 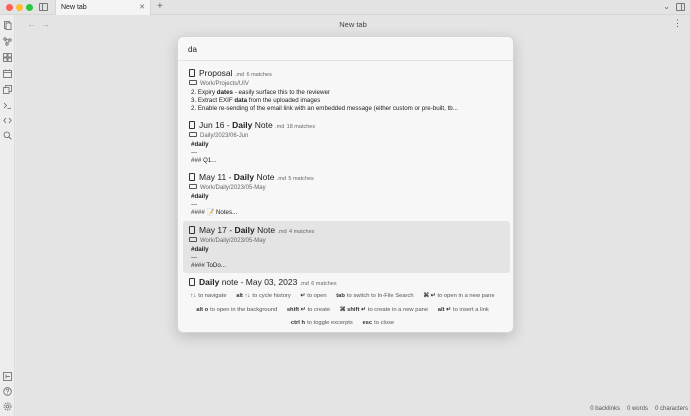 I want to click on close-window-button, so click(x=9, y=7).